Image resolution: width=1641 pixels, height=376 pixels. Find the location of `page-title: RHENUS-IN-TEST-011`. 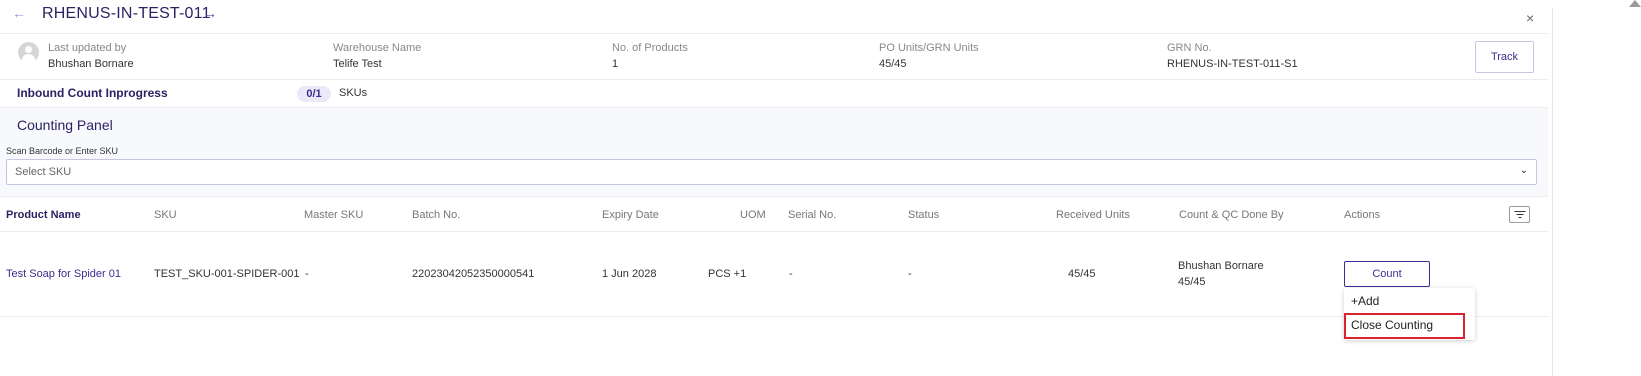

page-title: RHENUS-IN-TEST-011 is located at coordinates (126, 13).